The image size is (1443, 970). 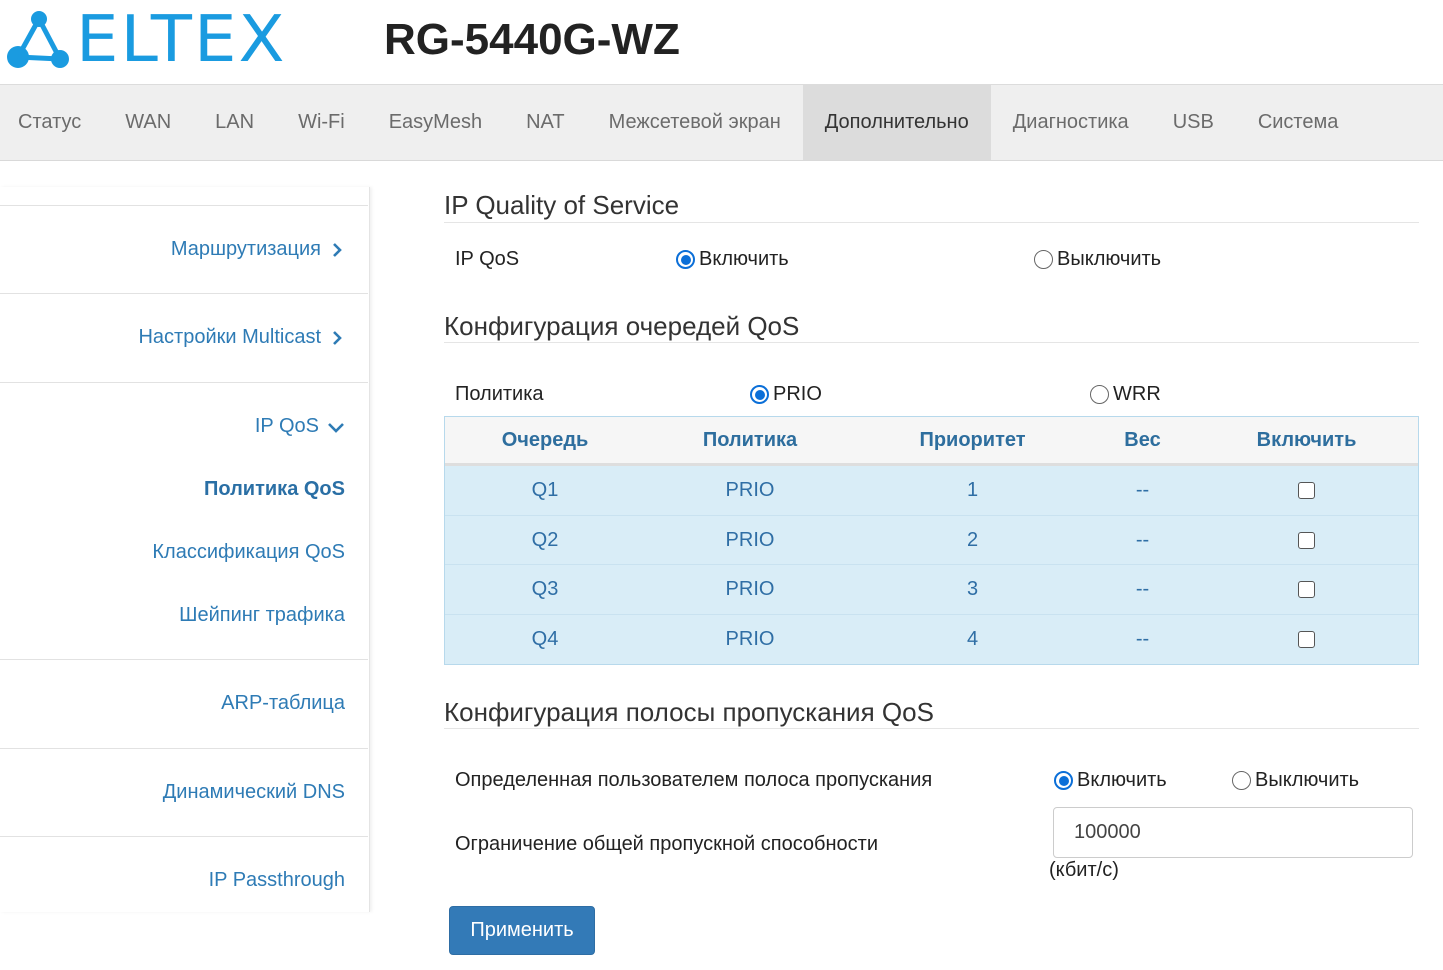 I want to click on column-header-priority: Приоритет, so click(x=972, y=439).